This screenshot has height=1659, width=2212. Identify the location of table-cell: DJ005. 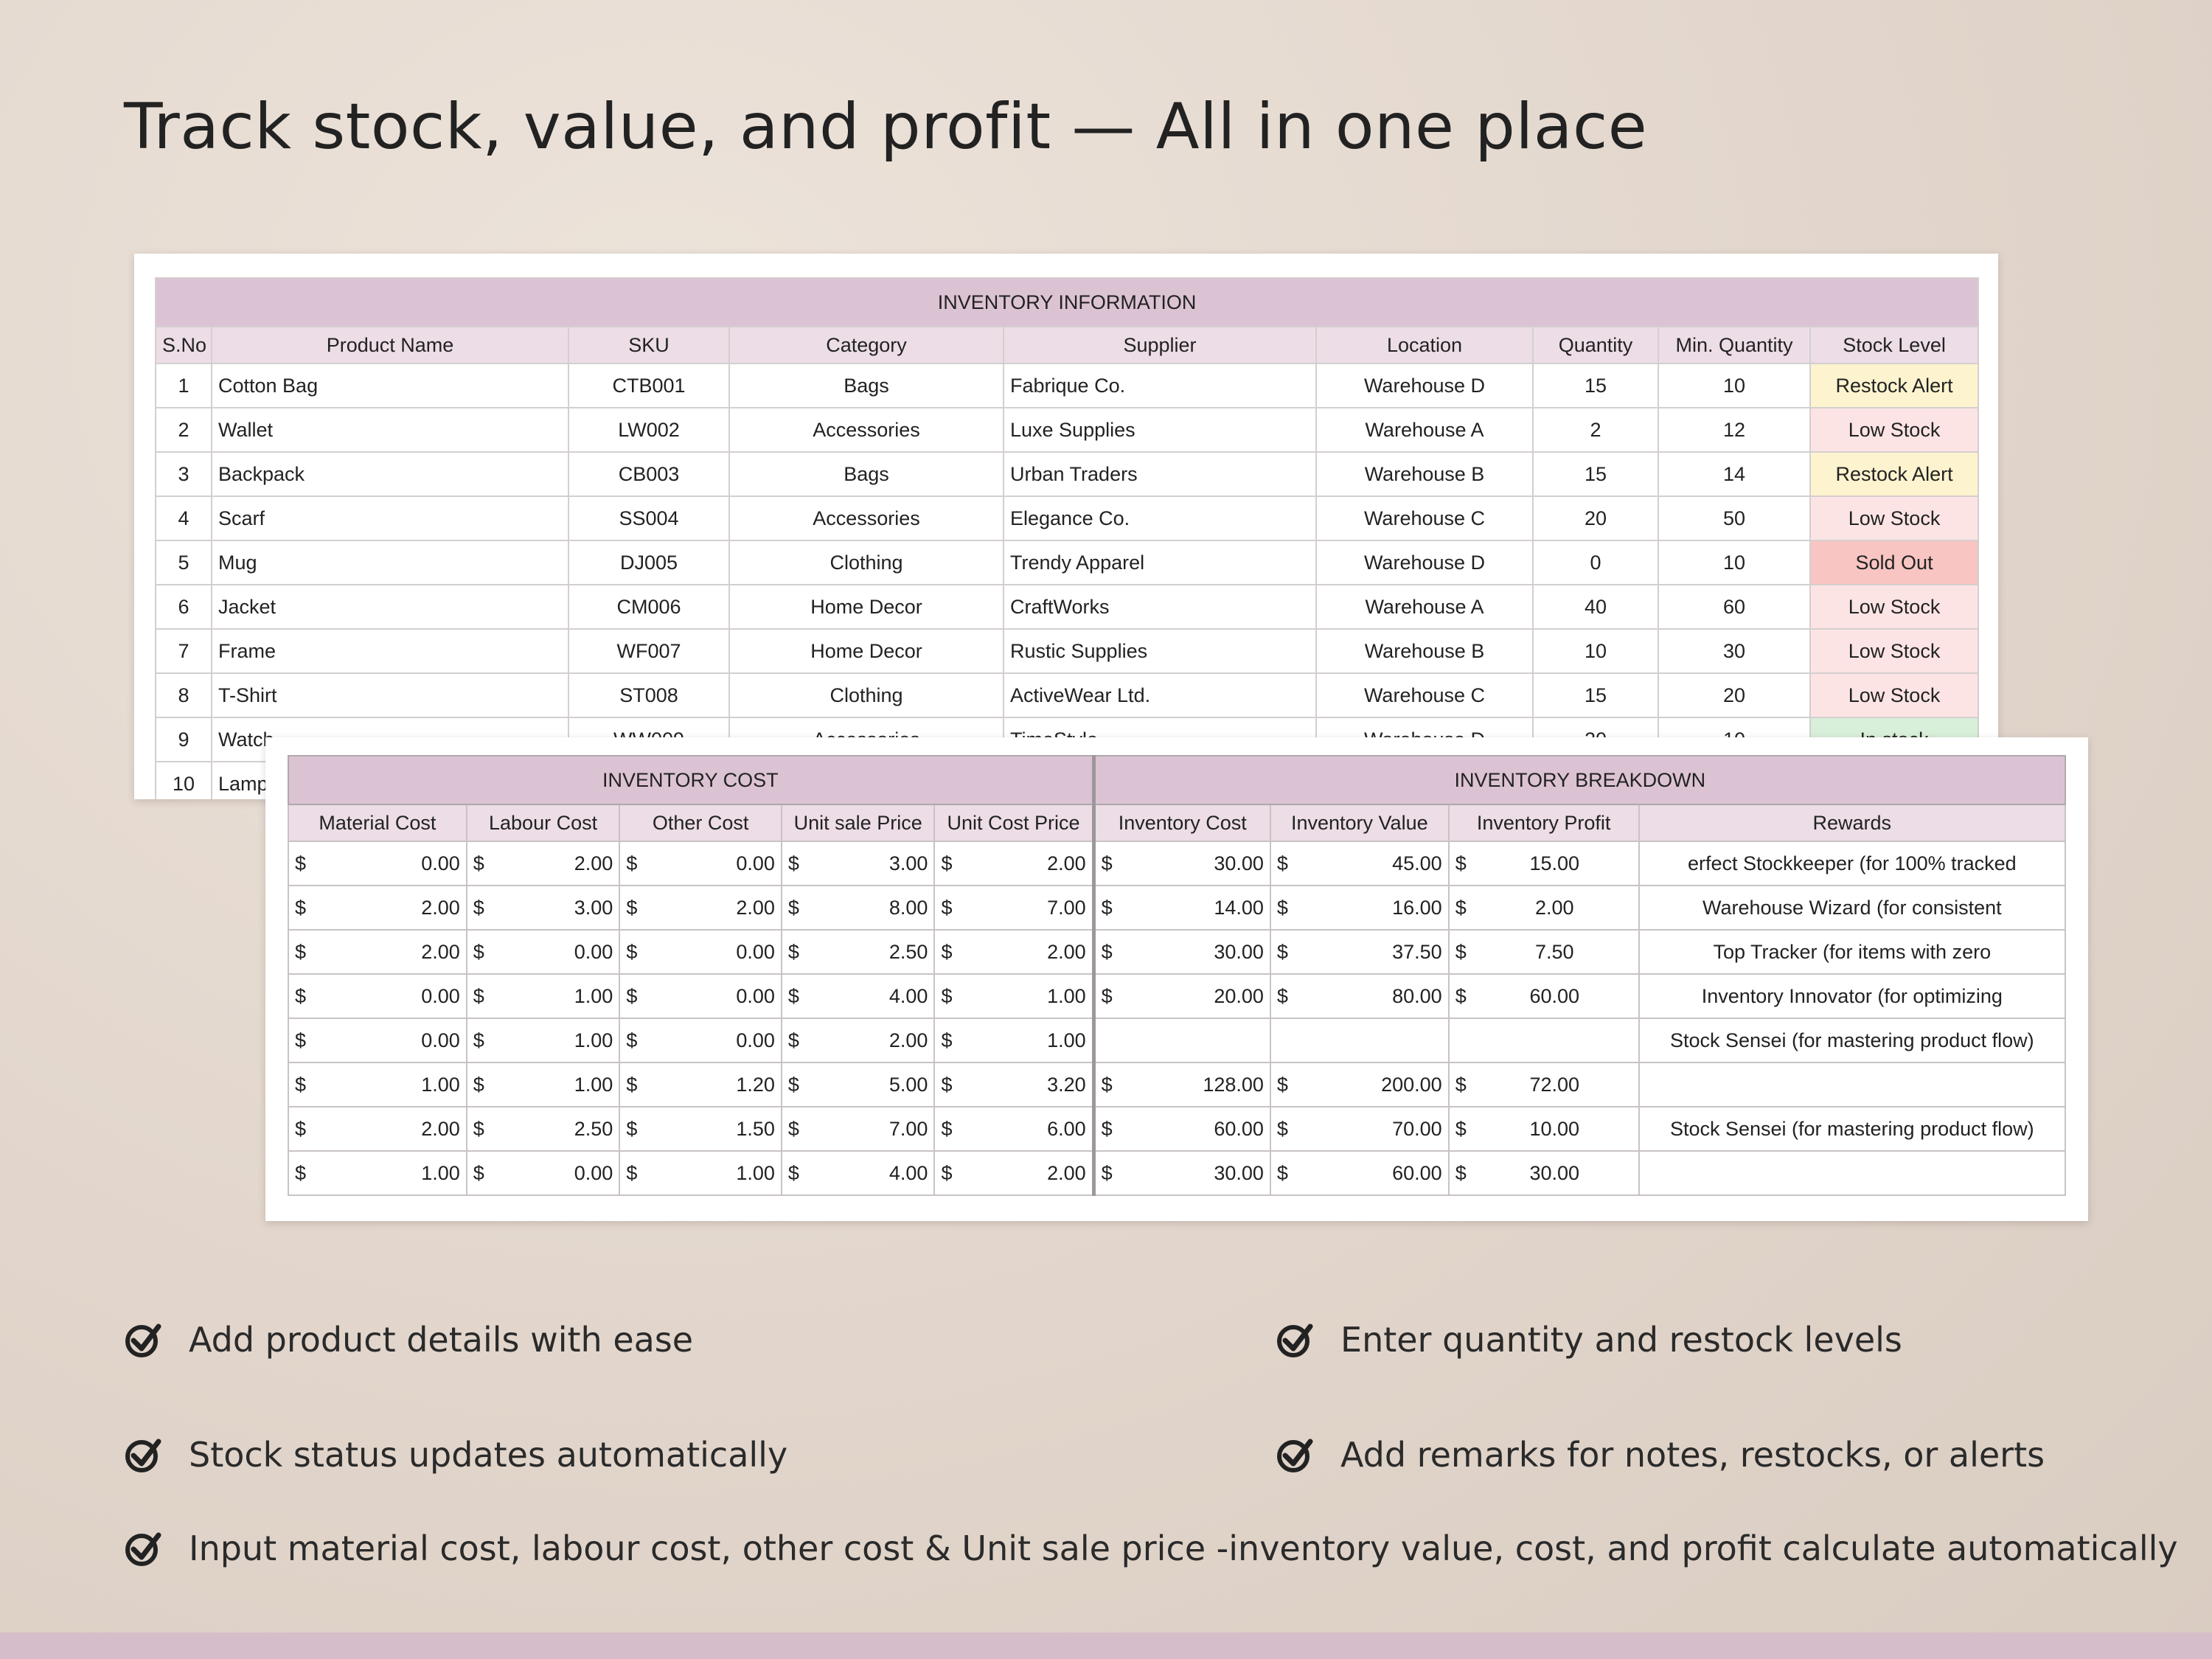
(649, 562).